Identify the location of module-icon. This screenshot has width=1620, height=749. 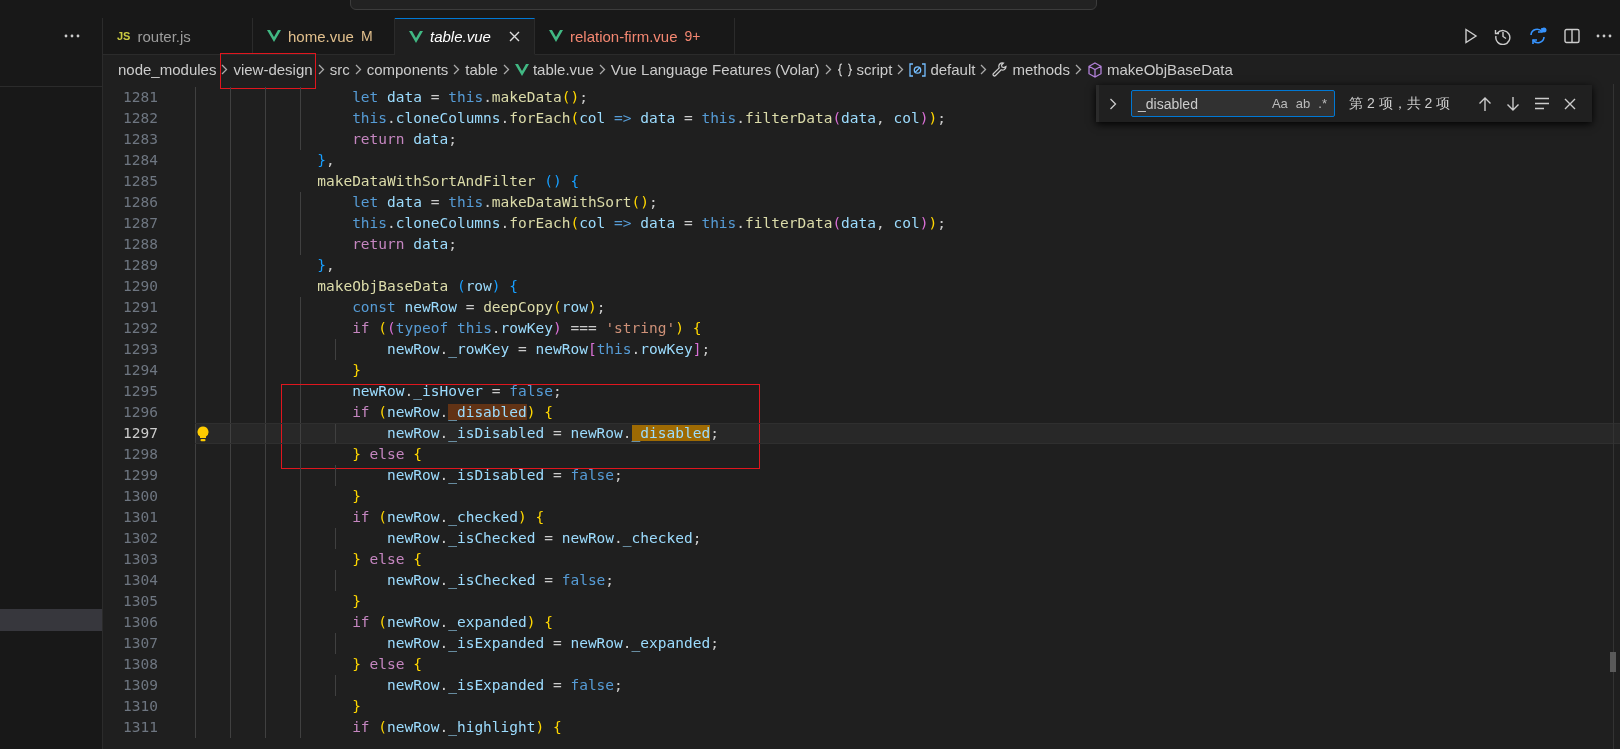
(918, 69).